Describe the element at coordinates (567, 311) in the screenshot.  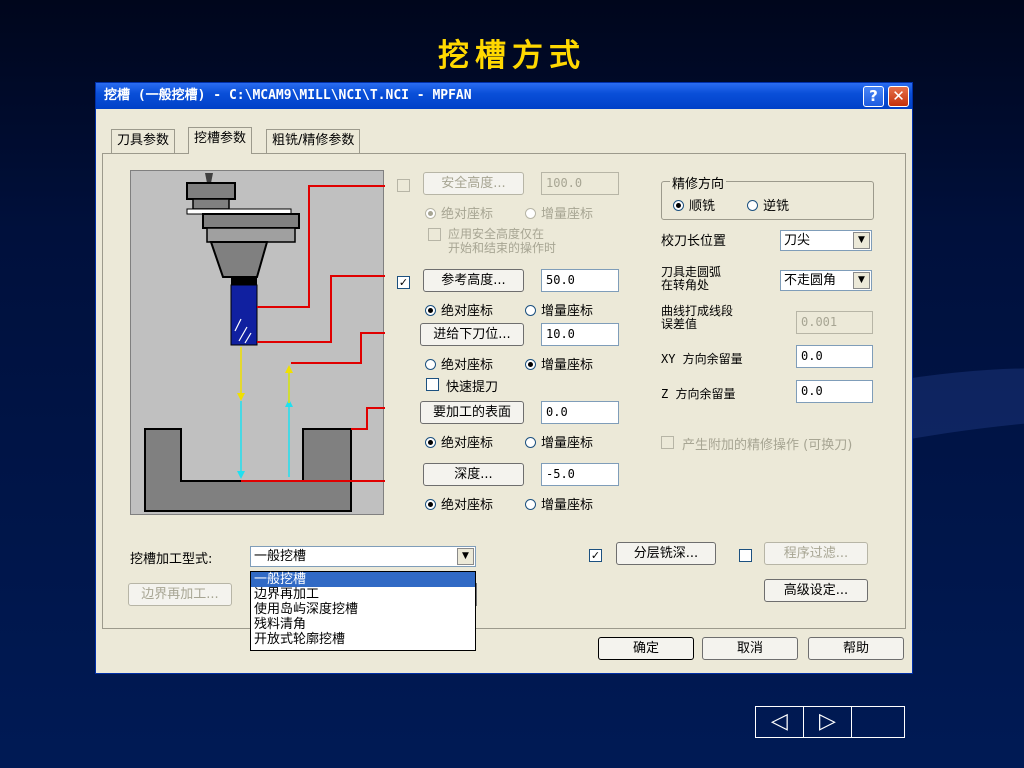
I see `ref-inc-label: 增量座标` at that location.